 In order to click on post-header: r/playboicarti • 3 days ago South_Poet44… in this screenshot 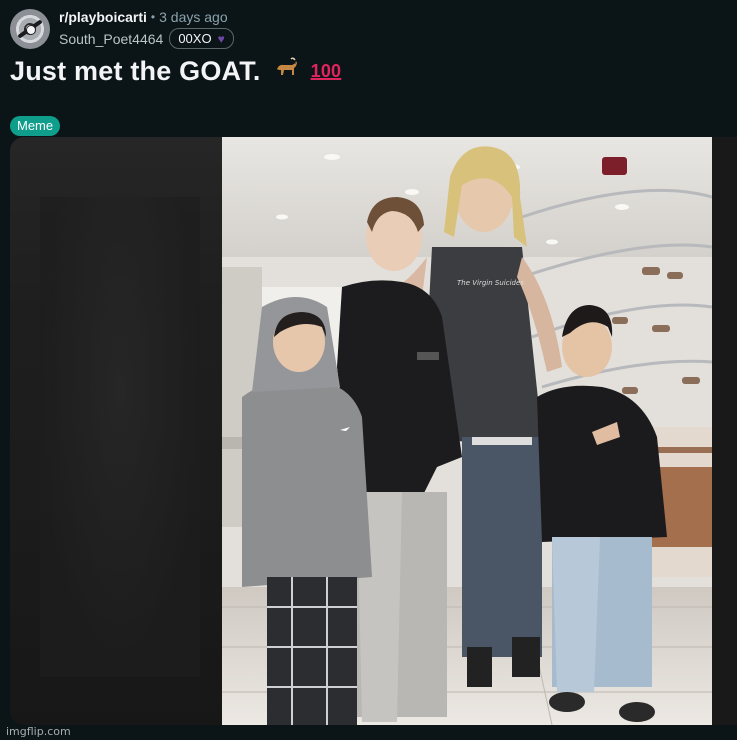, I will do `click(122, 28)`.